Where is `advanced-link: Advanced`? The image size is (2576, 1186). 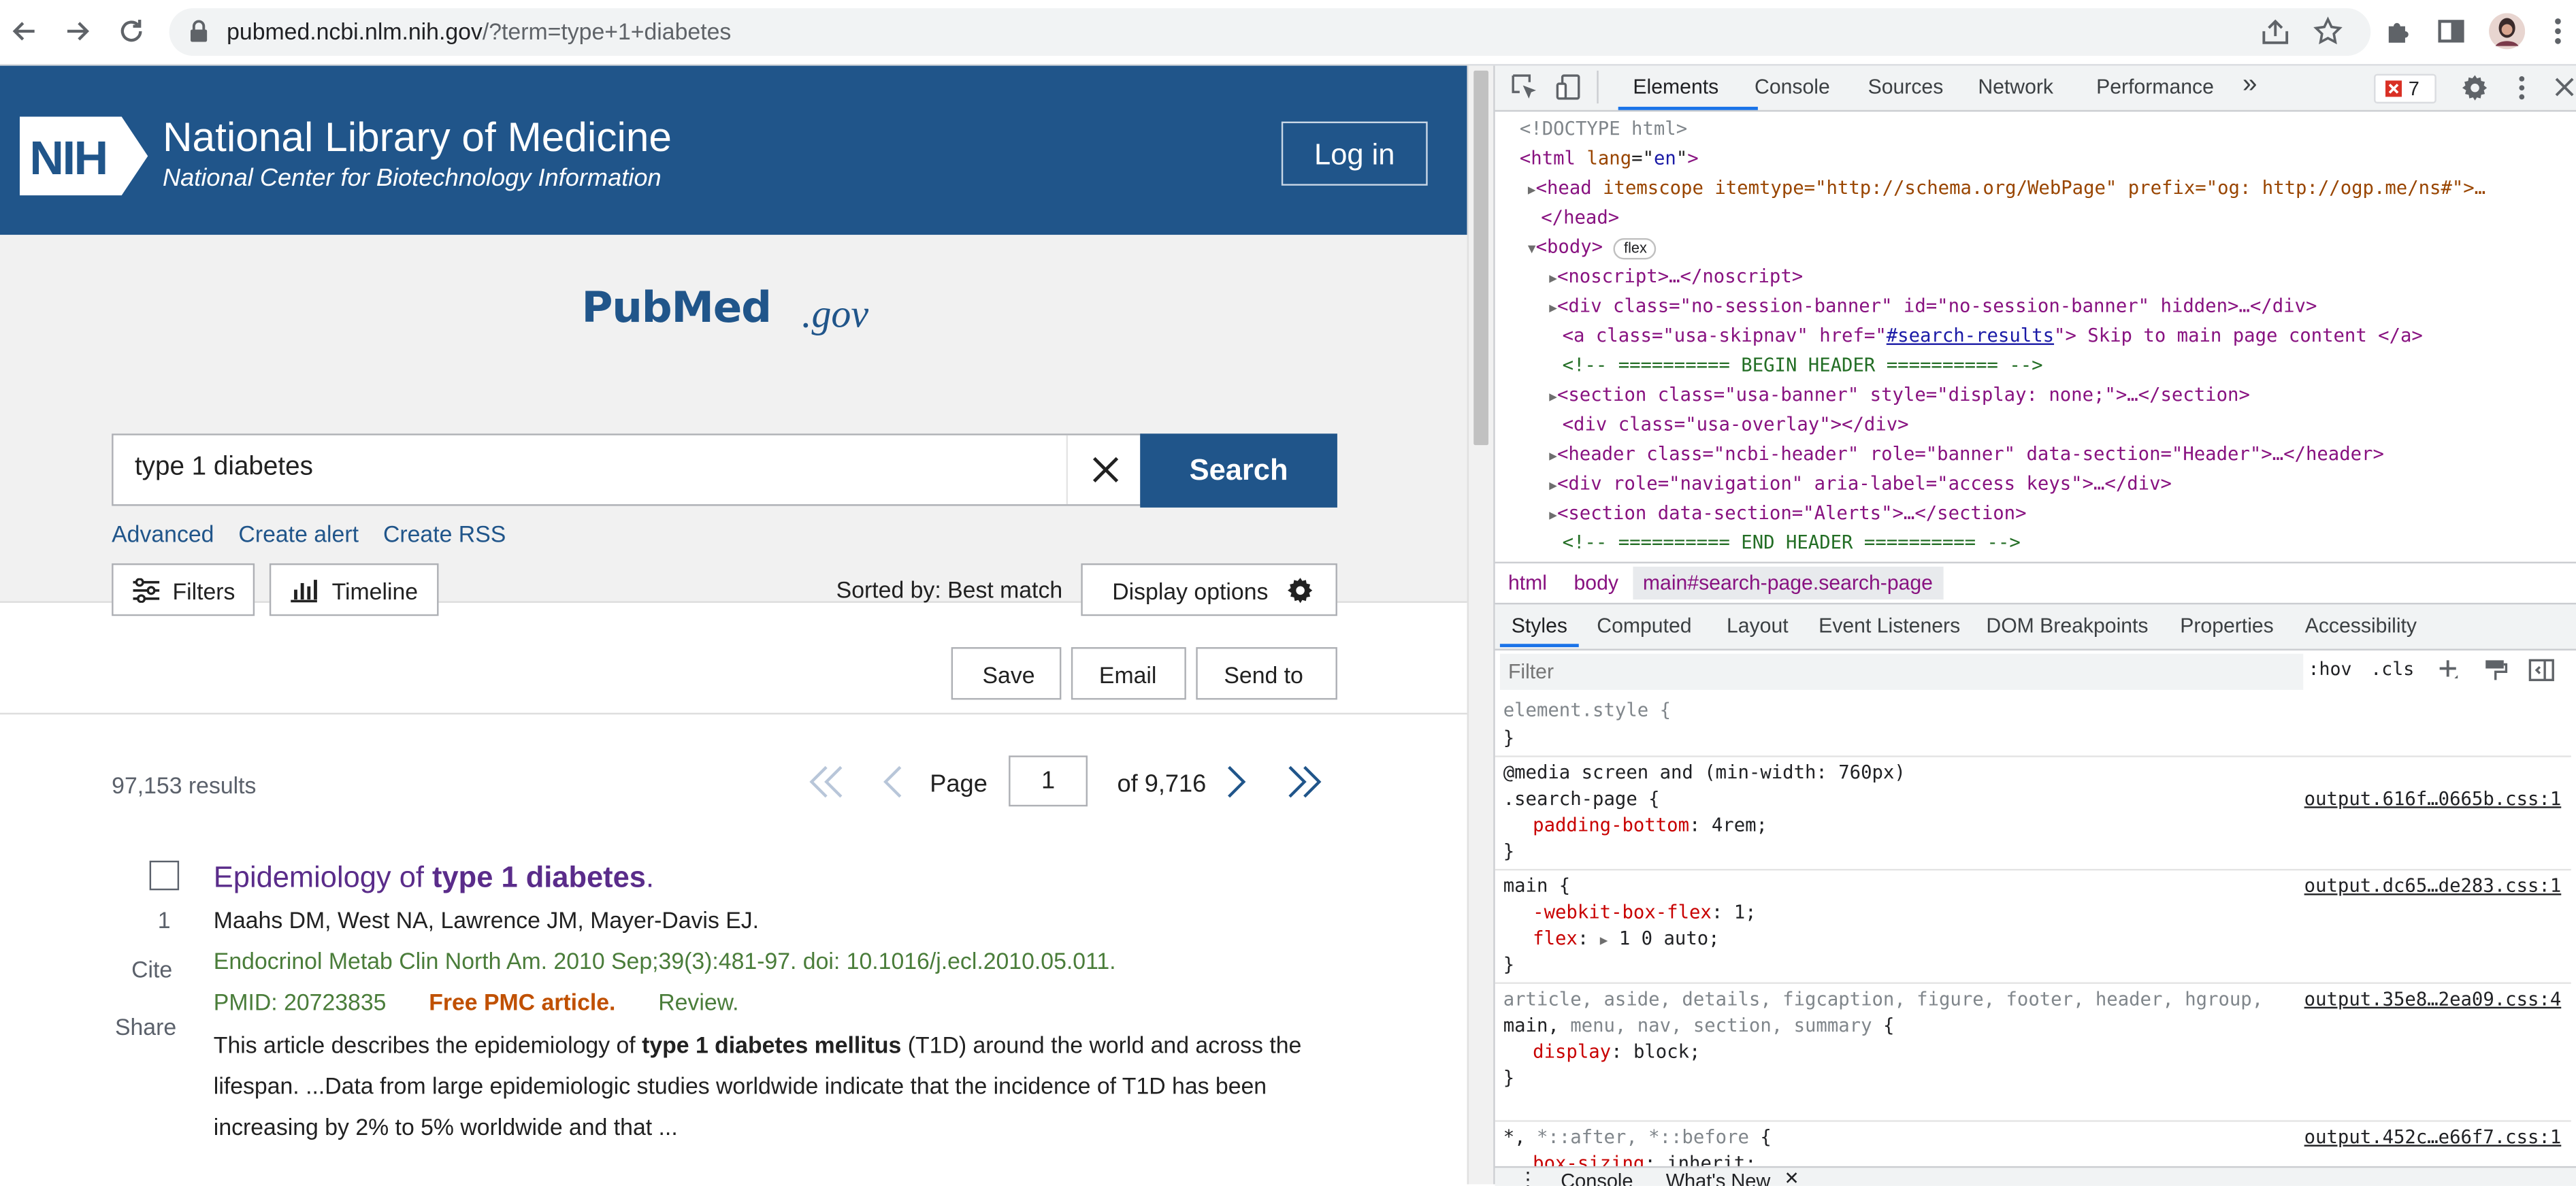 advanced-link: Advanced is located at coordinates (163, 534).